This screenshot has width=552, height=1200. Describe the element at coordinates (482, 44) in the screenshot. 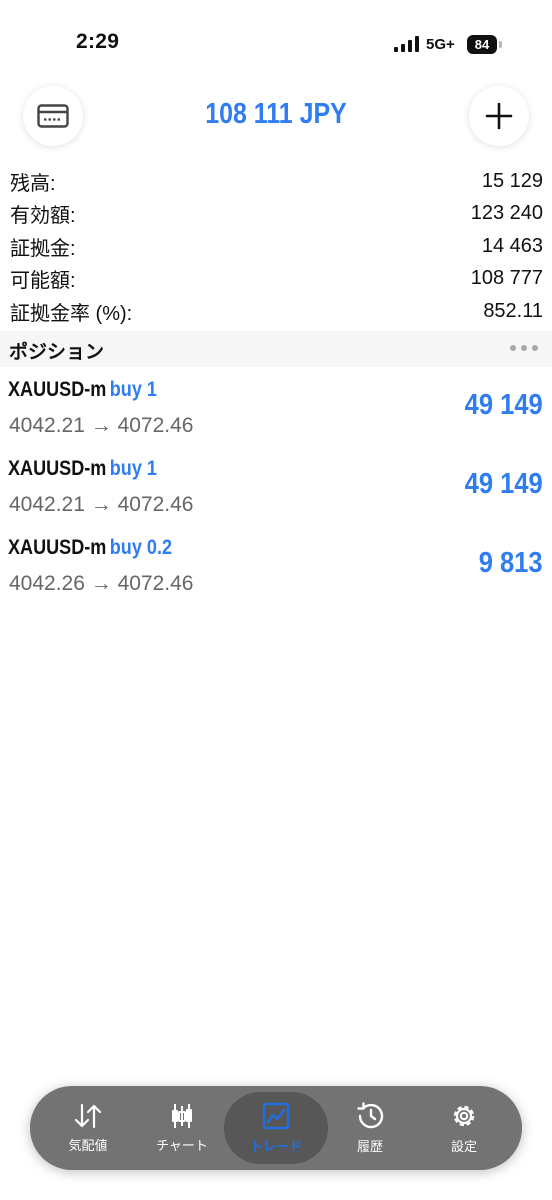

I see `battery-icon: 84` at that location.